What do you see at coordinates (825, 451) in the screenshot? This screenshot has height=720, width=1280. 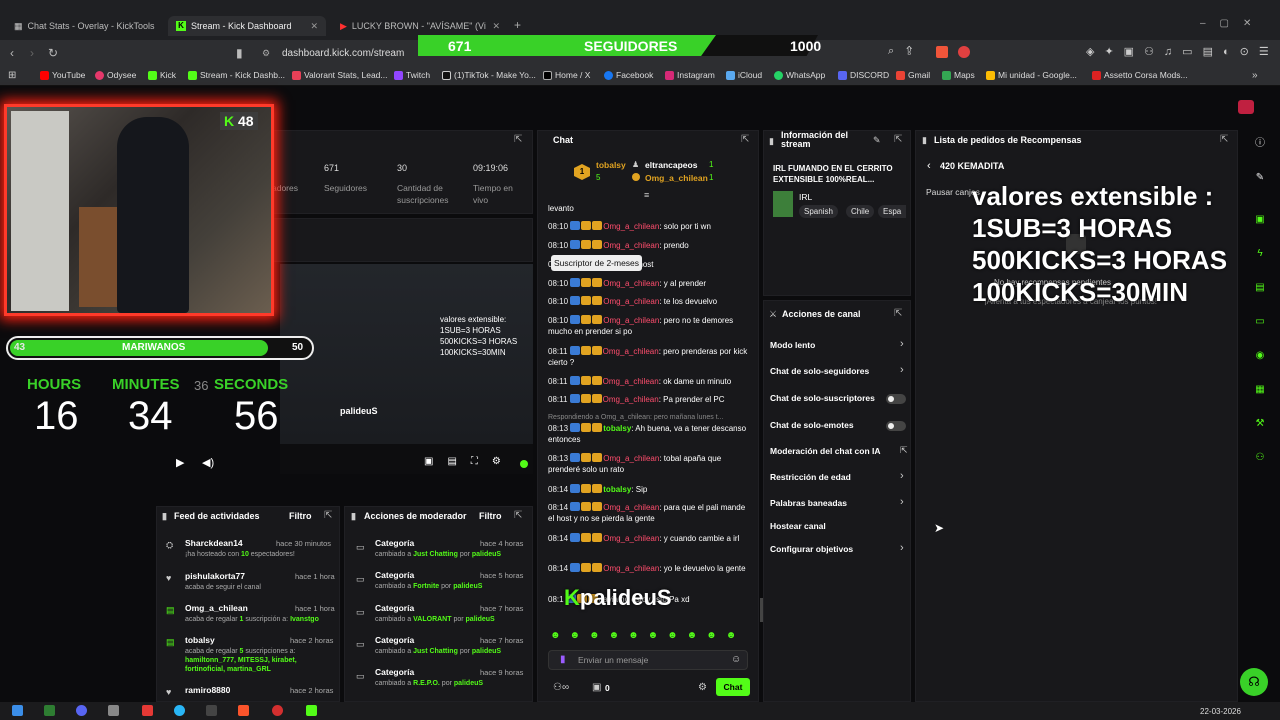 I see `channel-action-item: Moderación del chat con IA` at bounding box center [825, 451].